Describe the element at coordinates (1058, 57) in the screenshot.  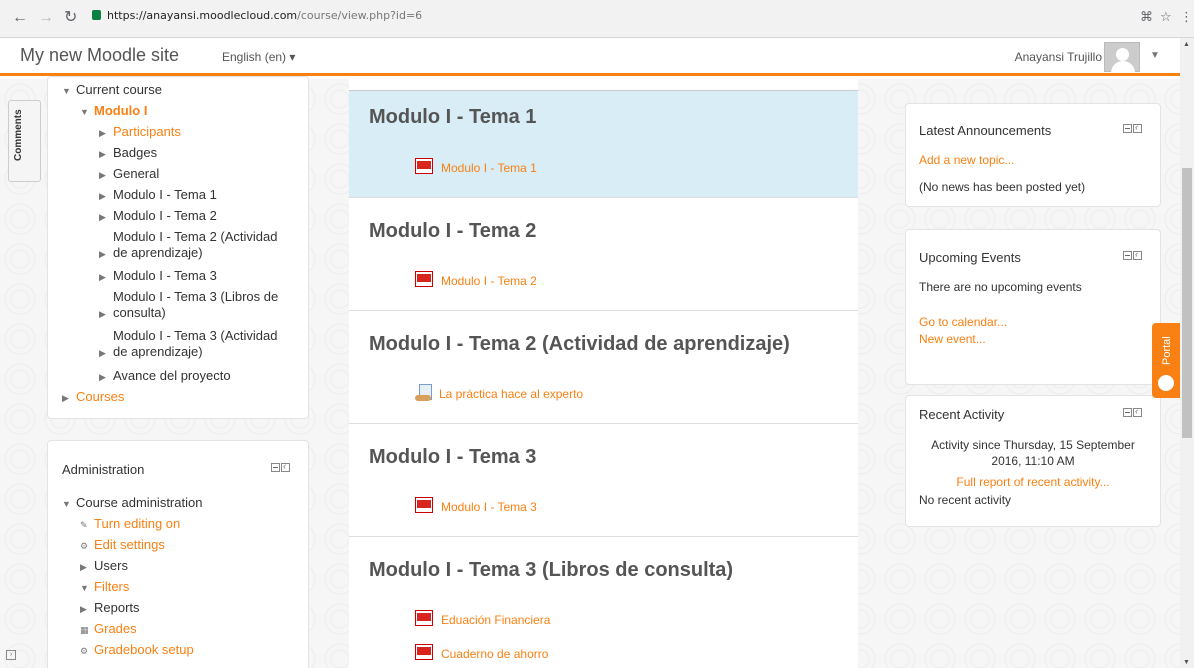
I see `user-name: Anayansi Trujillo` at that location.